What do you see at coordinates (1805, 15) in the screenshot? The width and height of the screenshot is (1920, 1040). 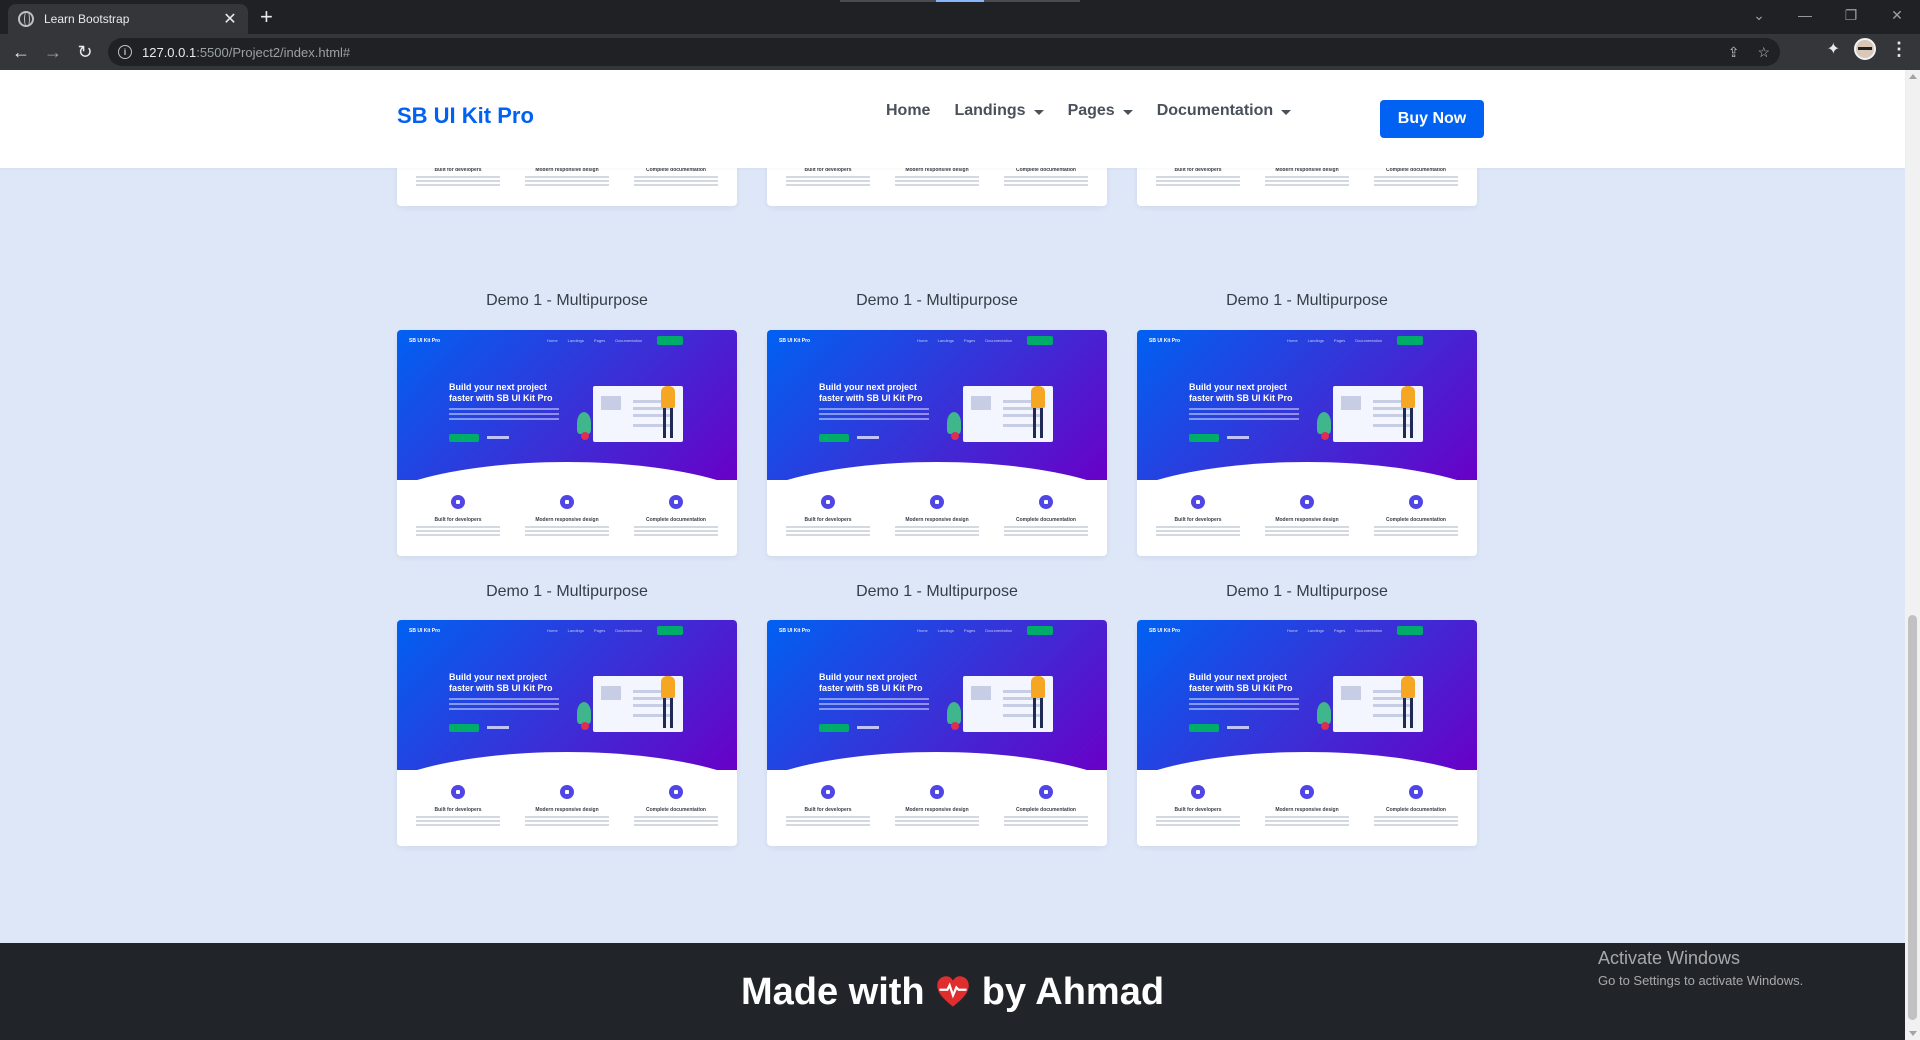 I see `minimize-button: —` at bounding box center [1805, 15].